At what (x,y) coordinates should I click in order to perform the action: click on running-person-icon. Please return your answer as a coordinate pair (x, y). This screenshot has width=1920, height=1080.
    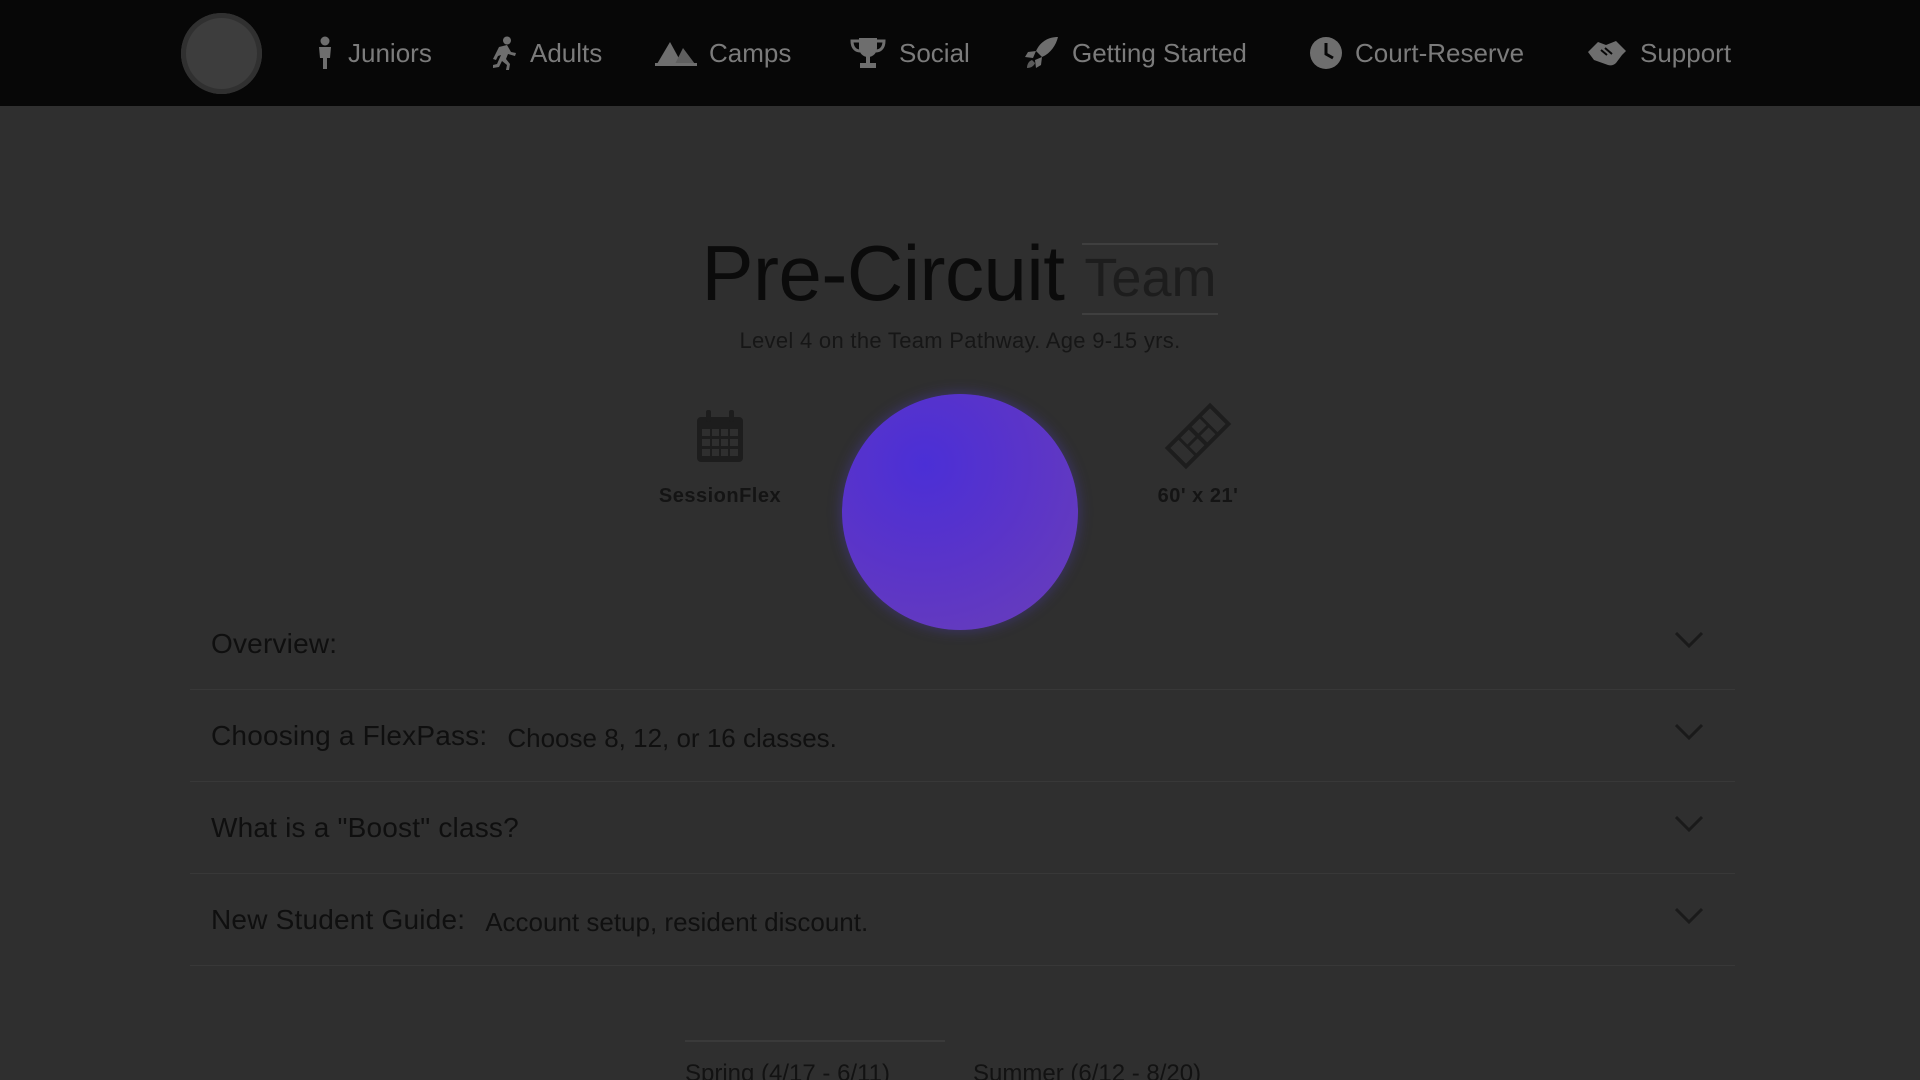
    Looking at the image, I should click on (504, 53).